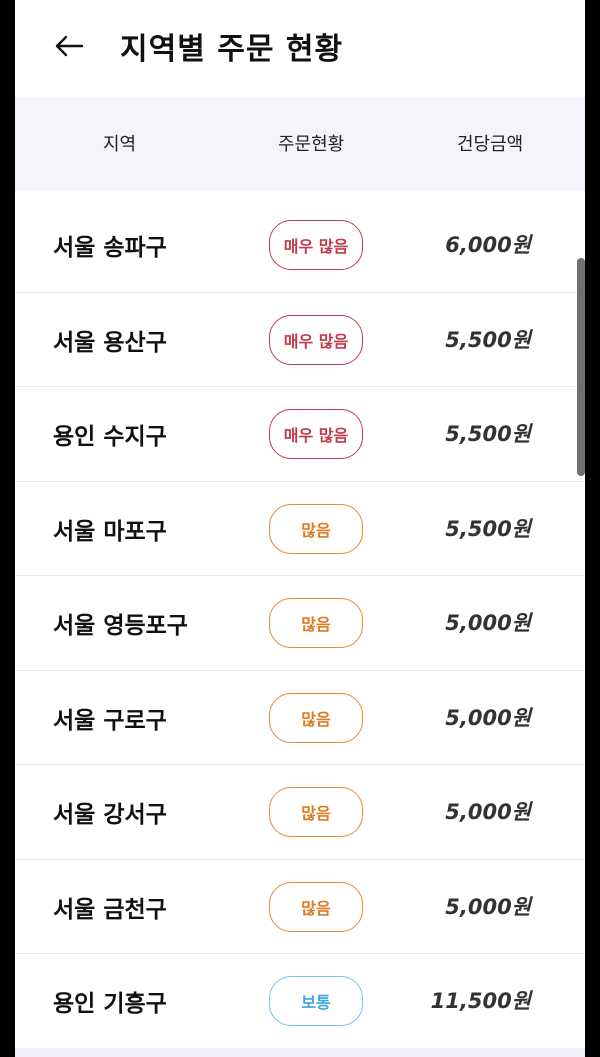  Describe the element at coordinates (110, 342) in the screenshot. I see `region-name: 서울 용산구` at that location.